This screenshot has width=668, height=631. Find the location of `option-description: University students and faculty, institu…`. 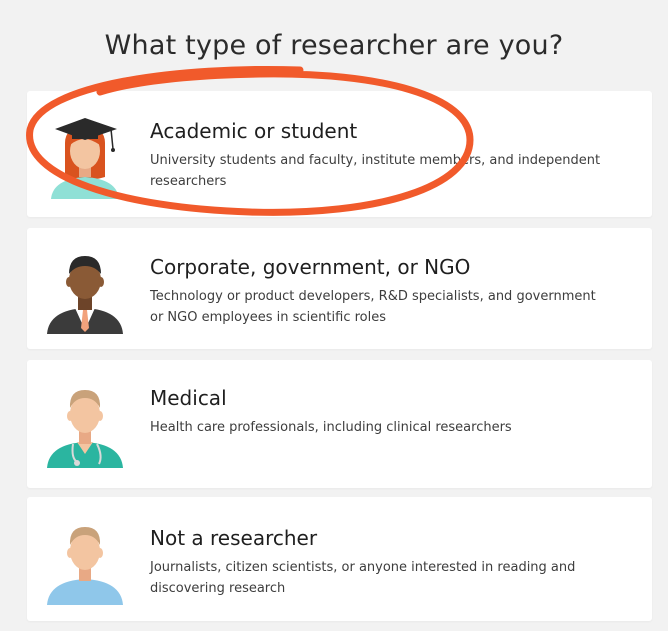

option-description: University students and faculty, institu… is located at coordinates (375, 171).